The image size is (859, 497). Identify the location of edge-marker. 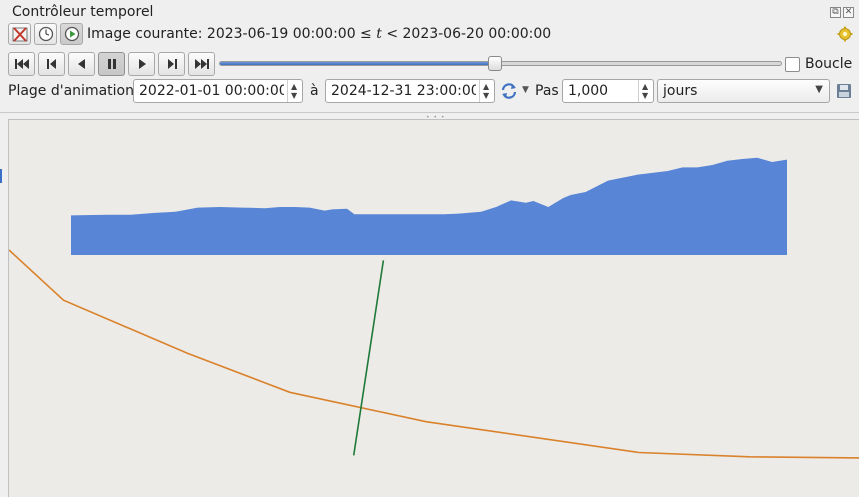
(1, 176).